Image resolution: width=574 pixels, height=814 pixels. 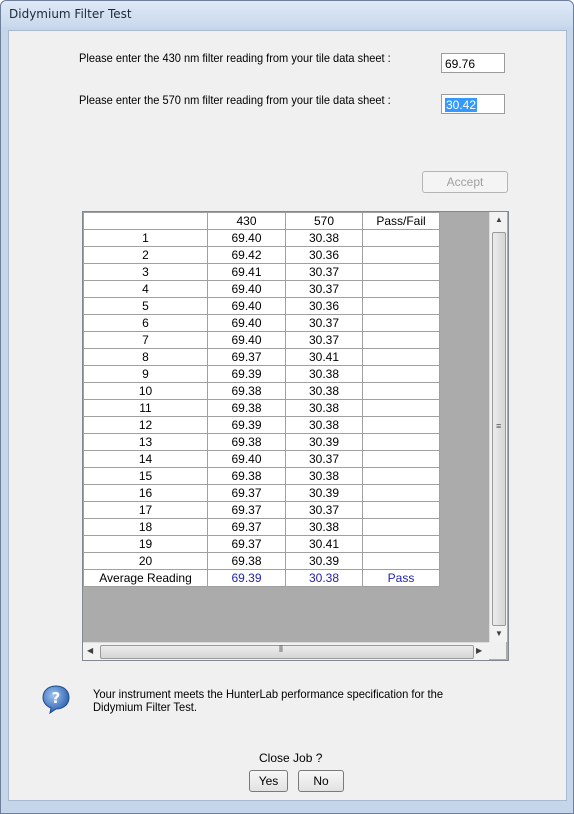 I want to click on grip-icon: ⦀, so click(x=281, y=649).